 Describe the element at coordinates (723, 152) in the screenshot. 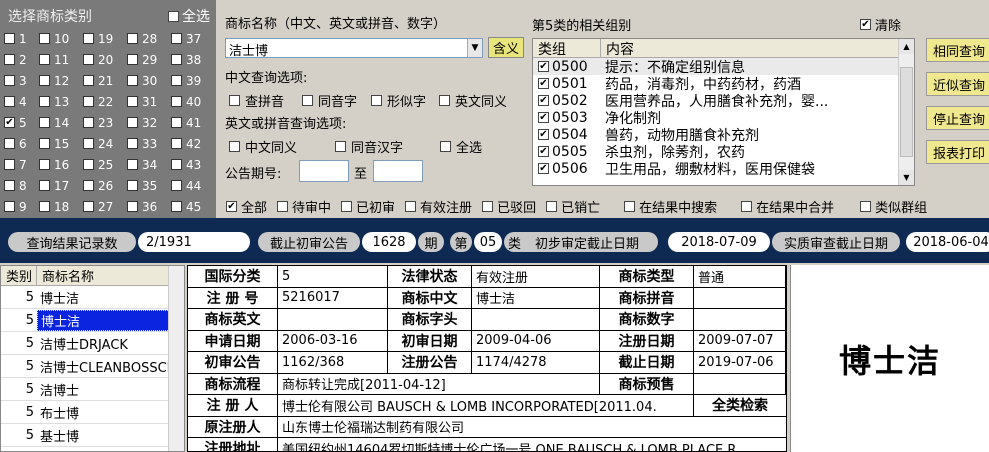

I see `group-row: ✔ 0505 杀虫剂，除莠剂，农药` at that location.